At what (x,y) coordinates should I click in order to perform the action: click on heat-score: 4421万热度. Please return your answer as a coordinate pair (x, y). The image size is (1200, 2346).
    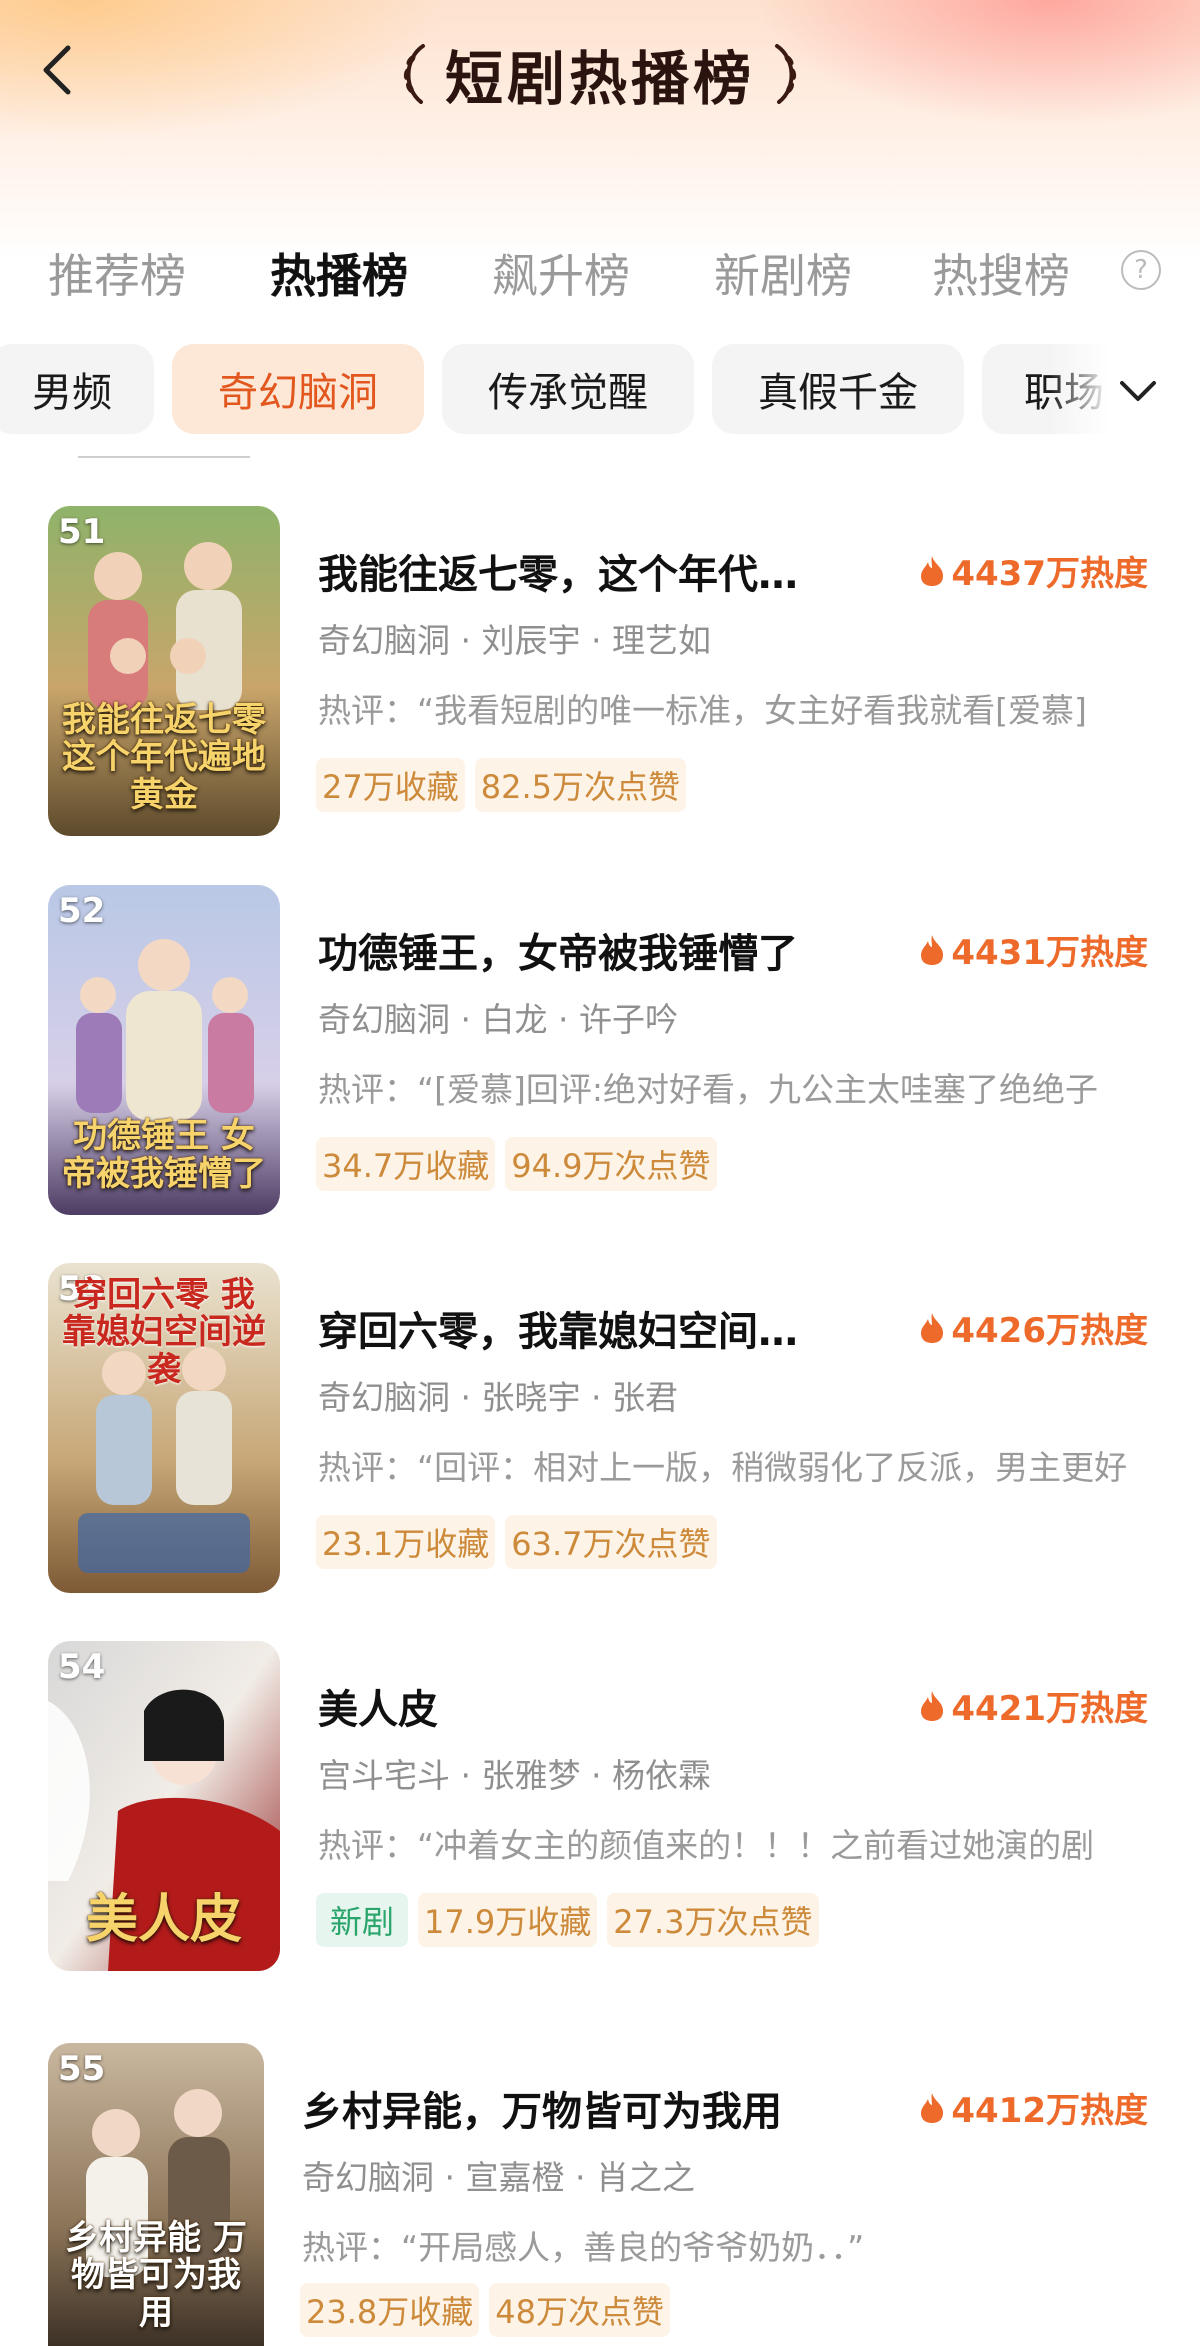
    Looking at the image, I should click on (1033, 1705).